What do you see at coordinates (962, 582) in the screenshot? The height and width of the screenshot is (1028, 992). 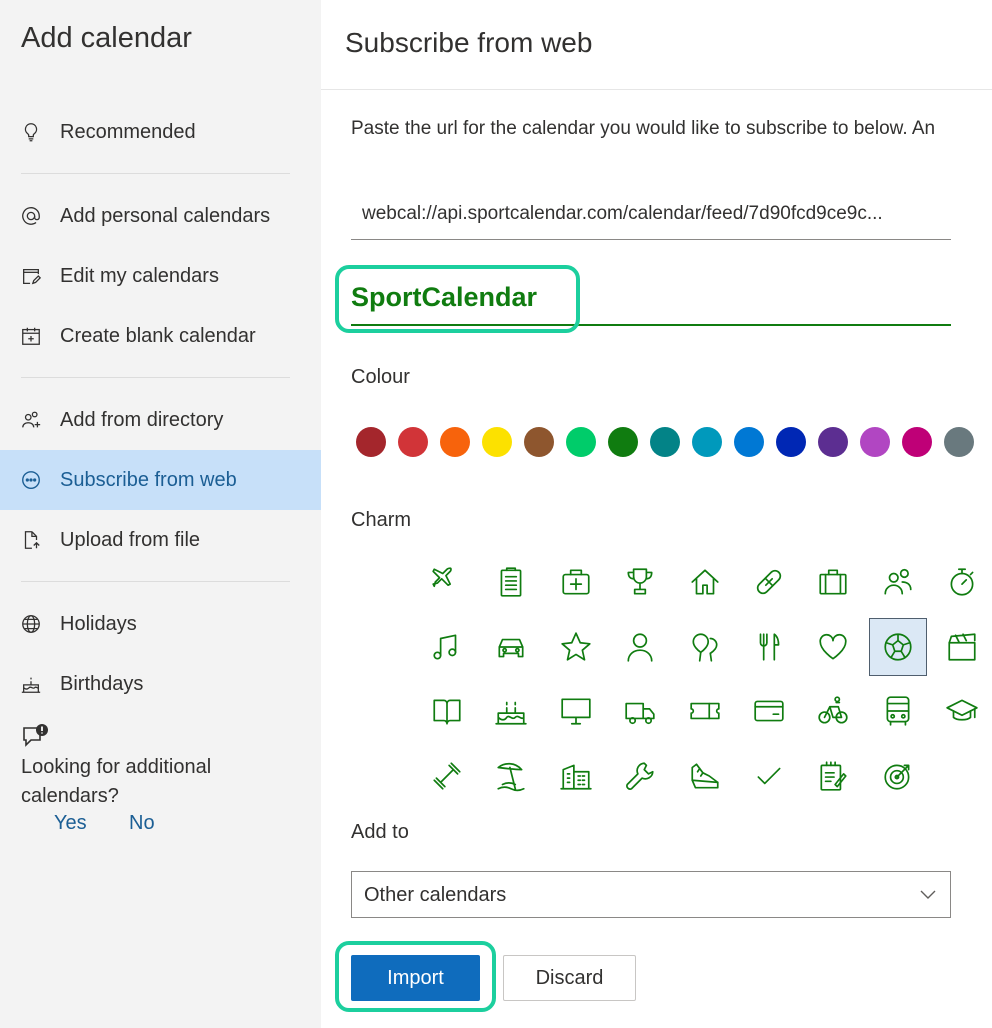 I see `stopwatch-icon` at bounding box center [962, 582].